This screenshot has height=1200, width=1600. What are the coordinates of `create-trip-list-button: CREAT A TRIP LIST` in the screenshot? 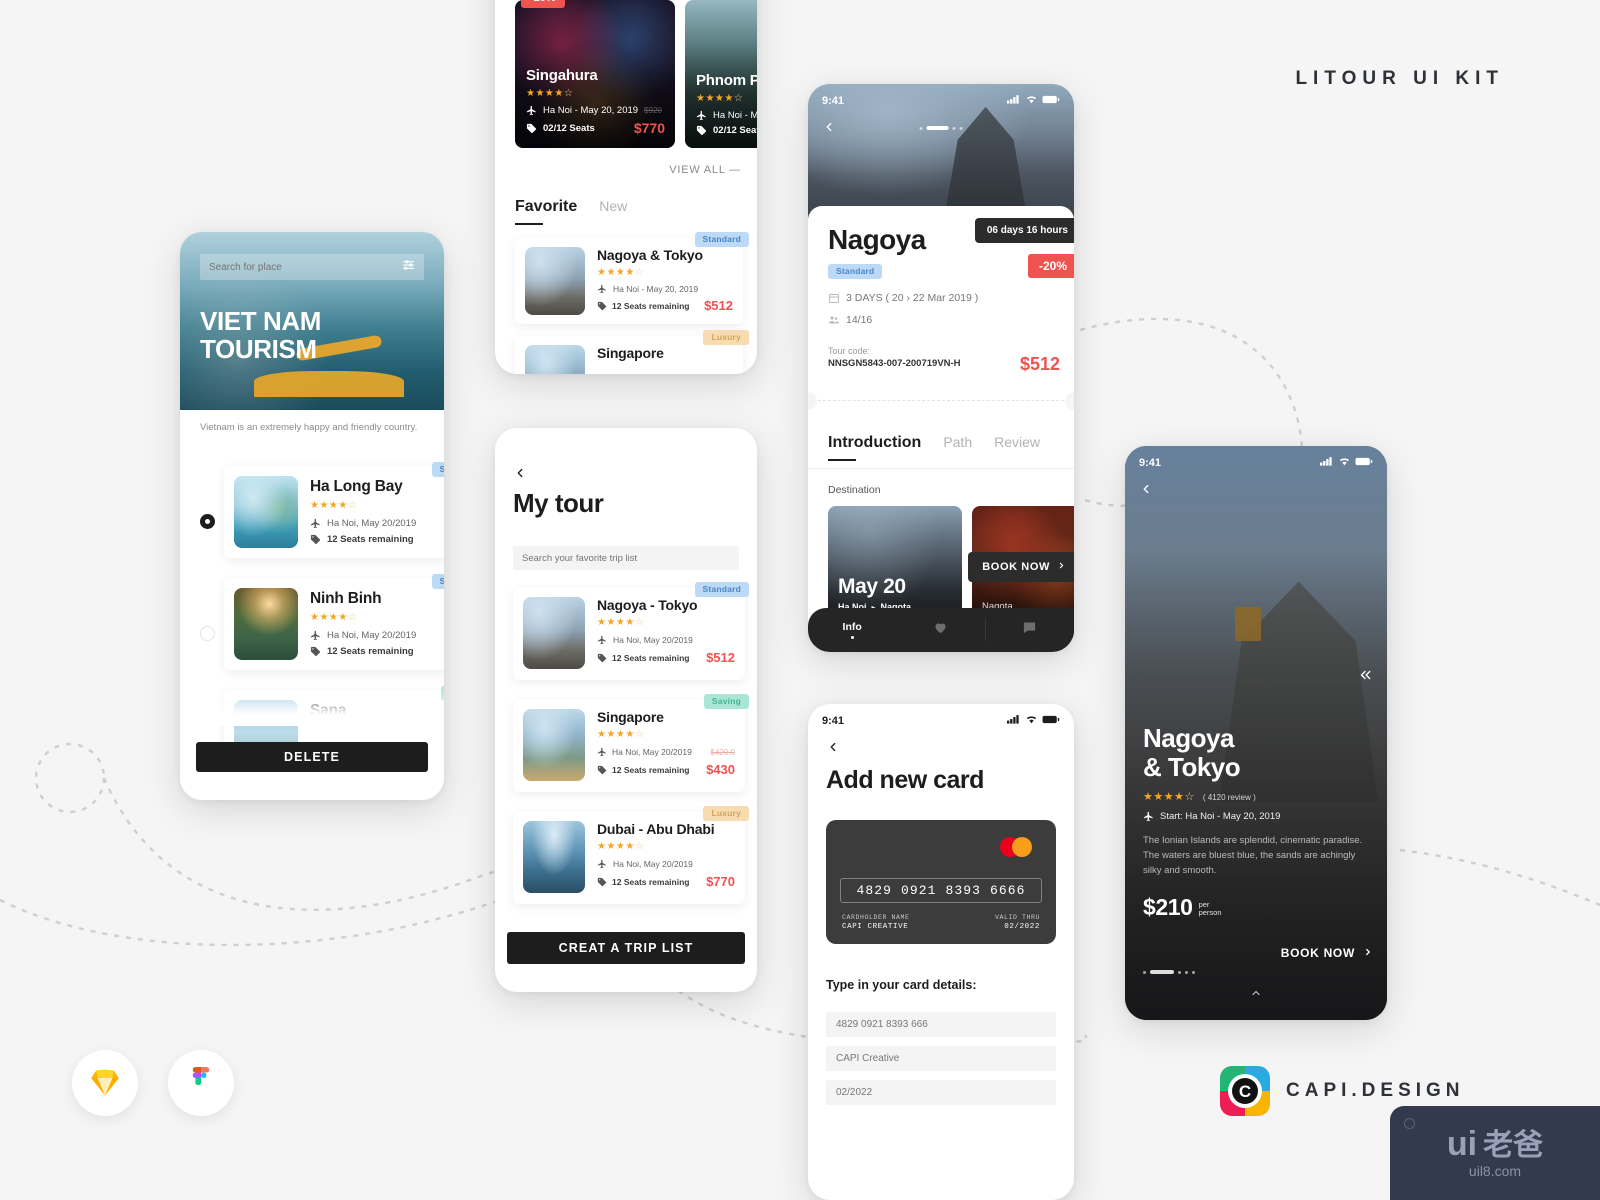 It's located at (626, 948).